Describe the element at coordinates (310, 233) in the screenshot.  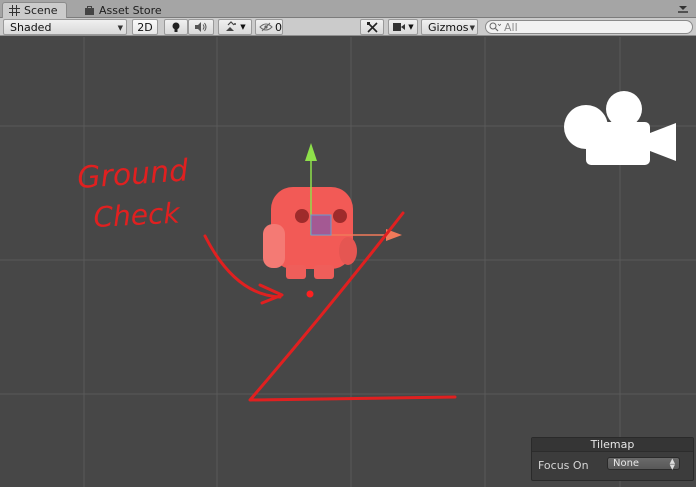
I see `character-sprite` at that location.